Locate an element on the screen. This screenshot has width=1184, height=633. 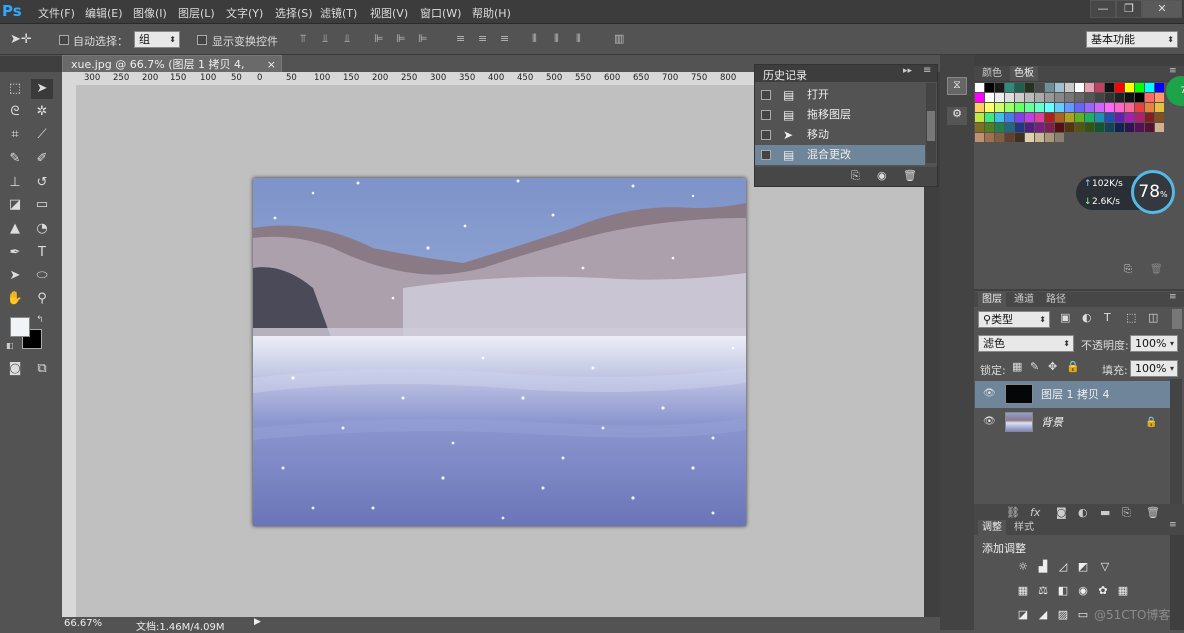
layers-scrollbar is located at coordinates (1176, 442).